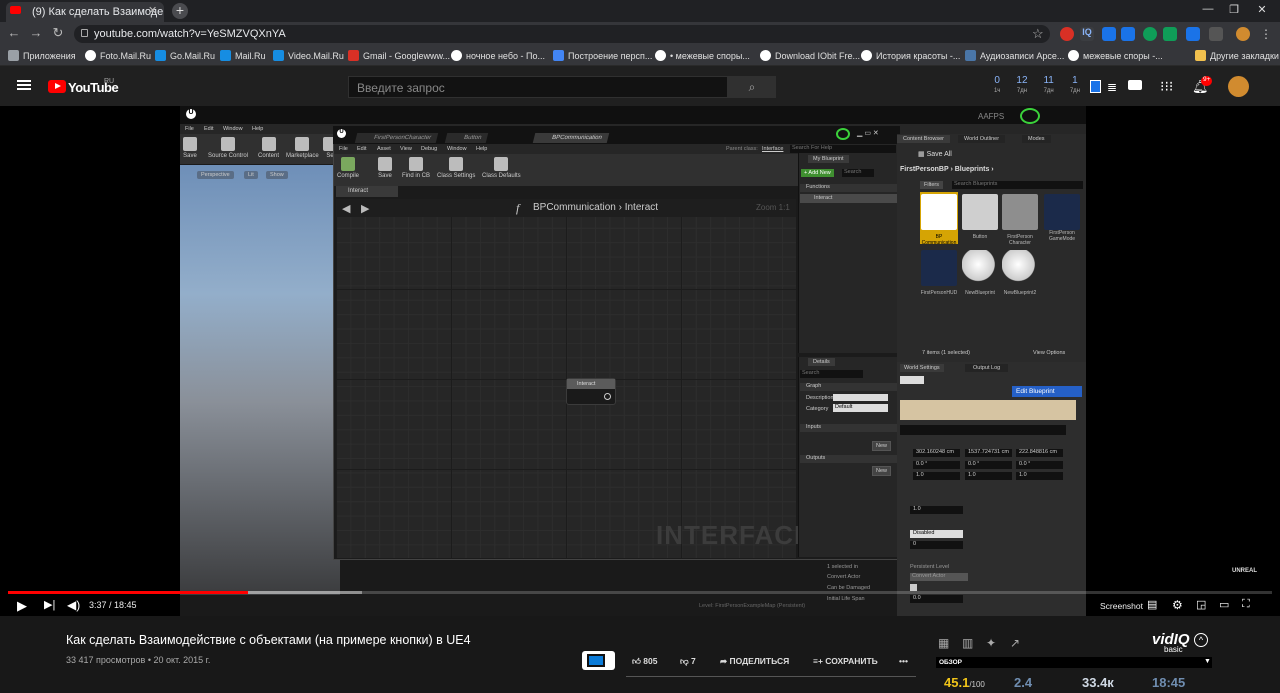 The width and height of the screenshot is (1280, 693). Describe the element at coordinates (860, 397) in the screenshot. I see `description-field` at that location.